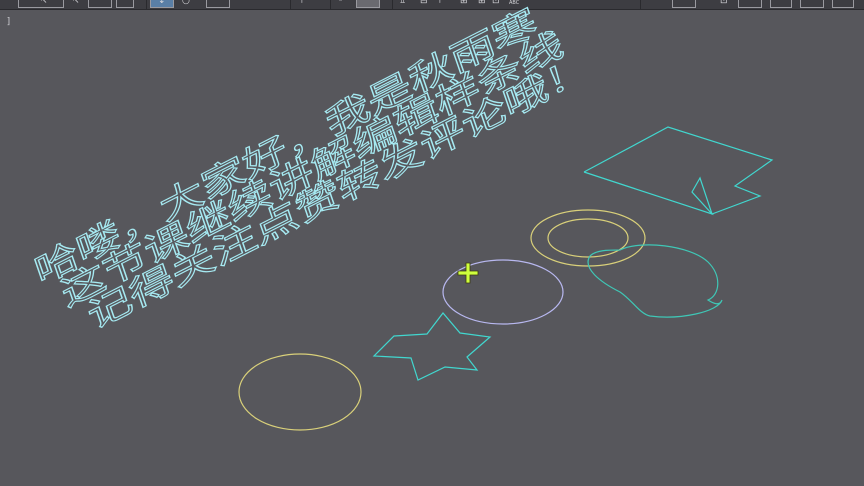 The image size is (864, 486). I want to click on circle-spline, so click(300, 392).